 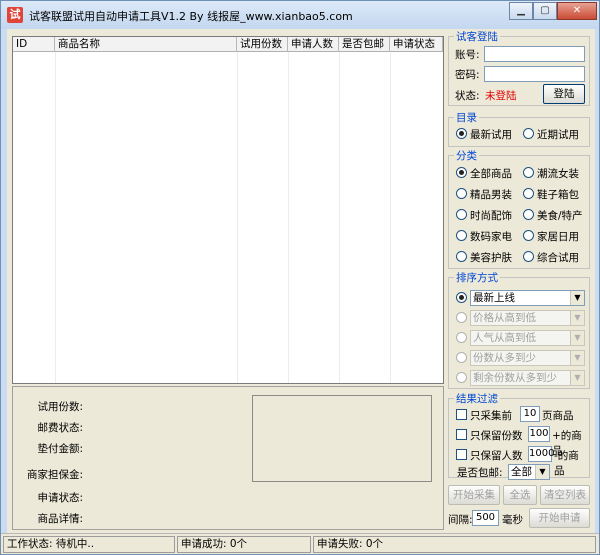 What do you see at coordinates (467, 55) in the screenshot?
I see `account-label: 账号:` at bounding box center [467, 55].